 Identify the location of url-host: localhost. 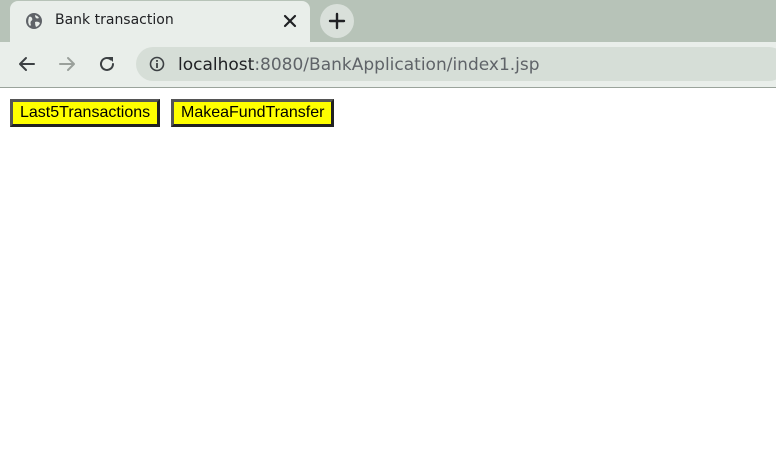
(216, 65).